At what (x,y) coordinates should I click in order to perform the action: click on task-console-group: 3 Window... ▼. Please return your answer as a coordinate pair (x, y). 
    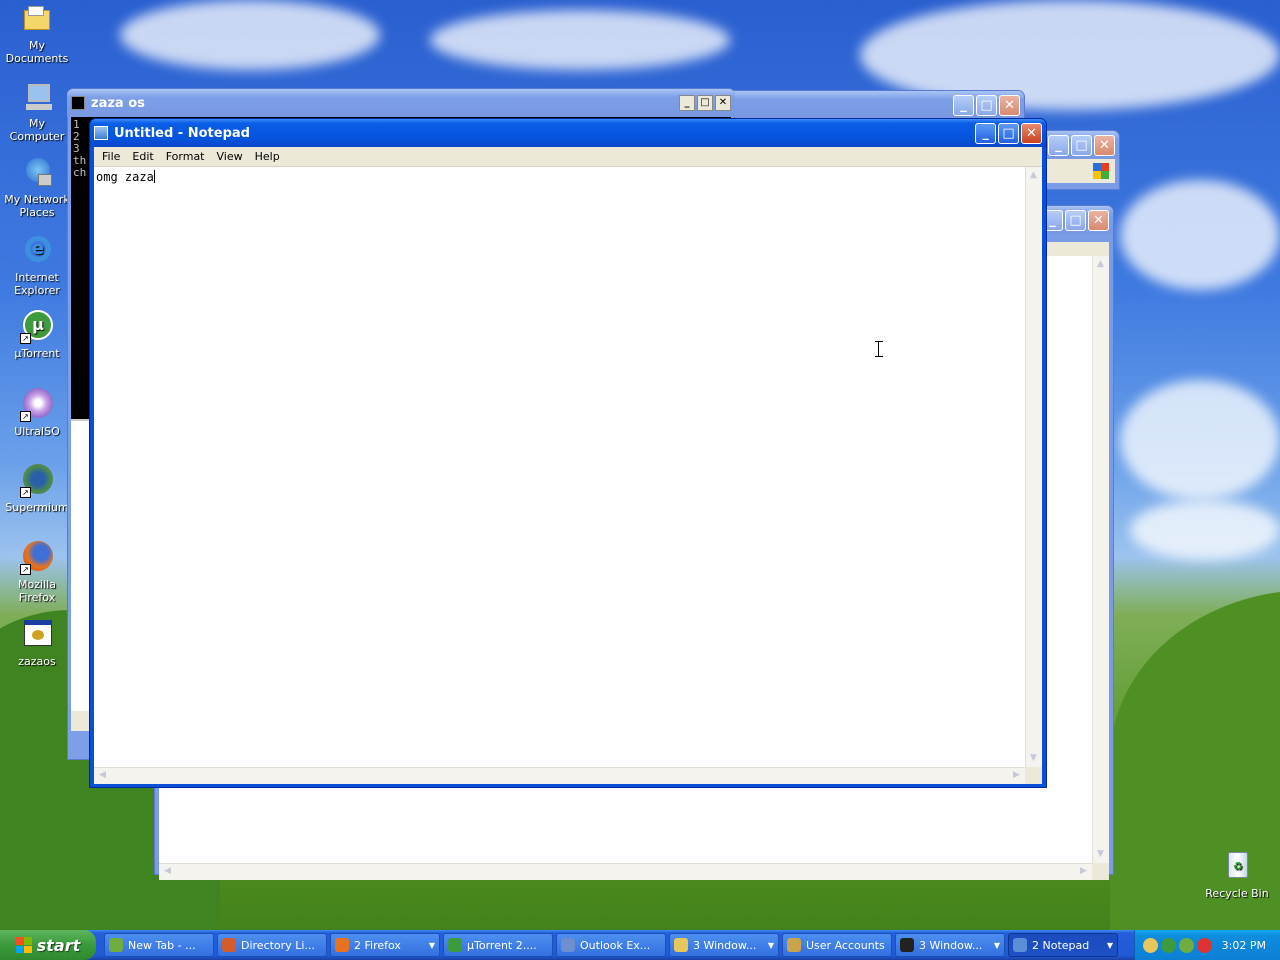
    Looking at the image, I should click on (950, 945).